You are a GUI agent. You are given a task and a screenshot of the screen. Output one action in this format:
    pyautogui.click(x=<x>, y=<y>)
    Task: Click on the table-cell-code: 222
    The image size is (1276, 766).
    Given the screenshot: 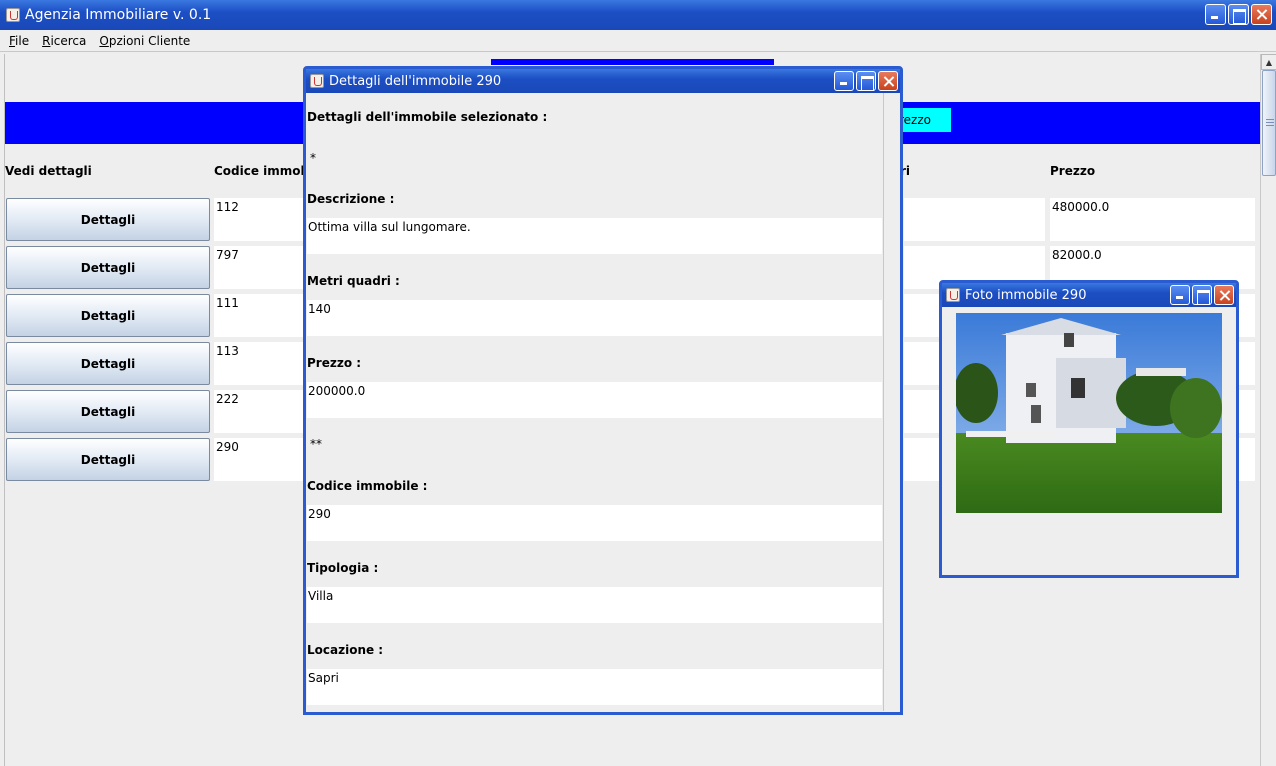 What is the action you would take?
    pyautogui.click(x=260, y=411)
    